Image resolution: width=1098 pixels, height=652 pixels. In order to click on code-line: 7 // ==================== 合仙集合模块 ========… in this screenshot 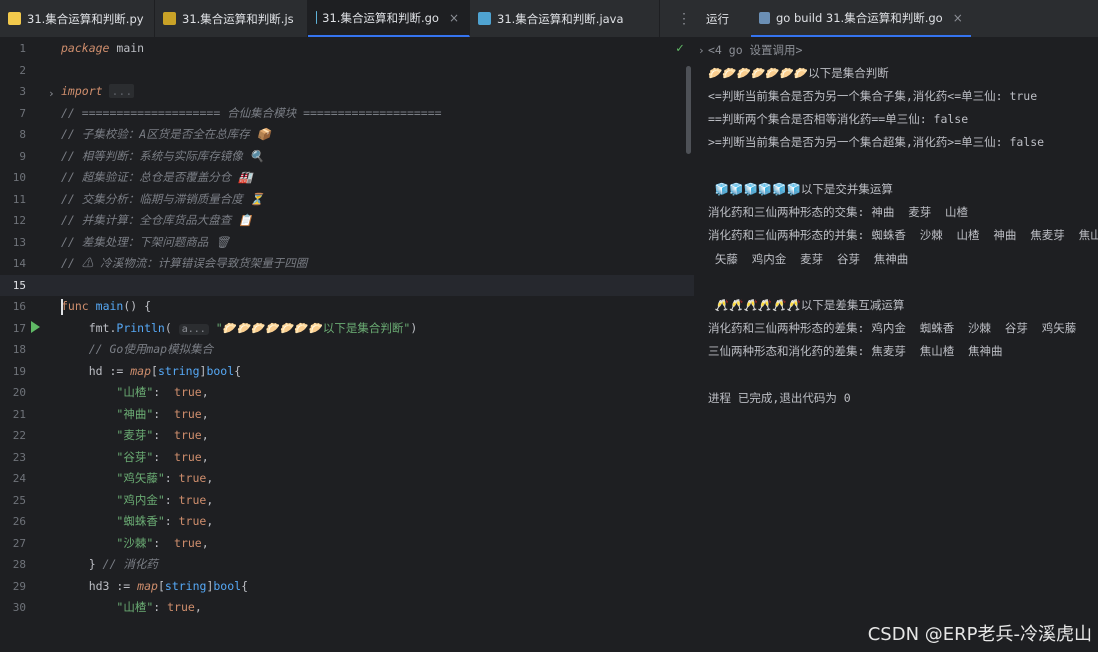, I will do `click(347, 114)`.